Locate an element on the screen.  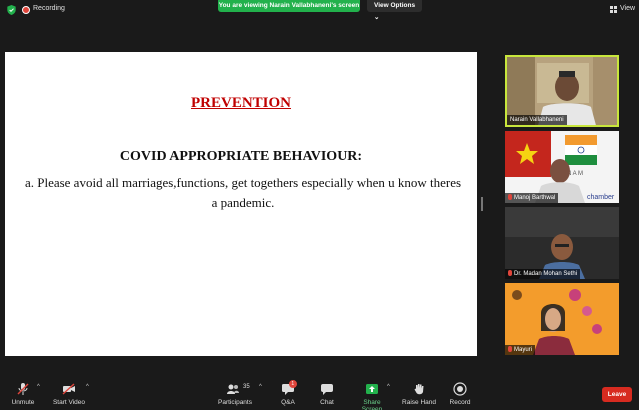
participant-name: Mayuri is located at coordinates (520, 350).